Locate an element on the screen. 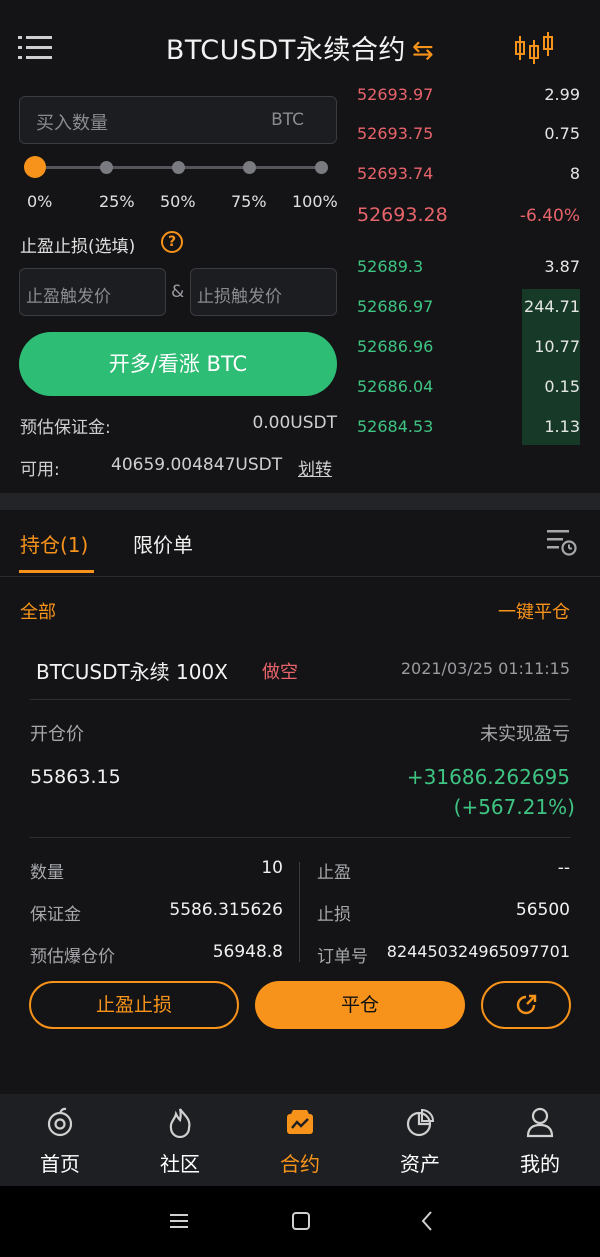 The width and height of the screenshot is (600, 1257). close-all-button: 一键平仓 is located at coordinates (534, 611).